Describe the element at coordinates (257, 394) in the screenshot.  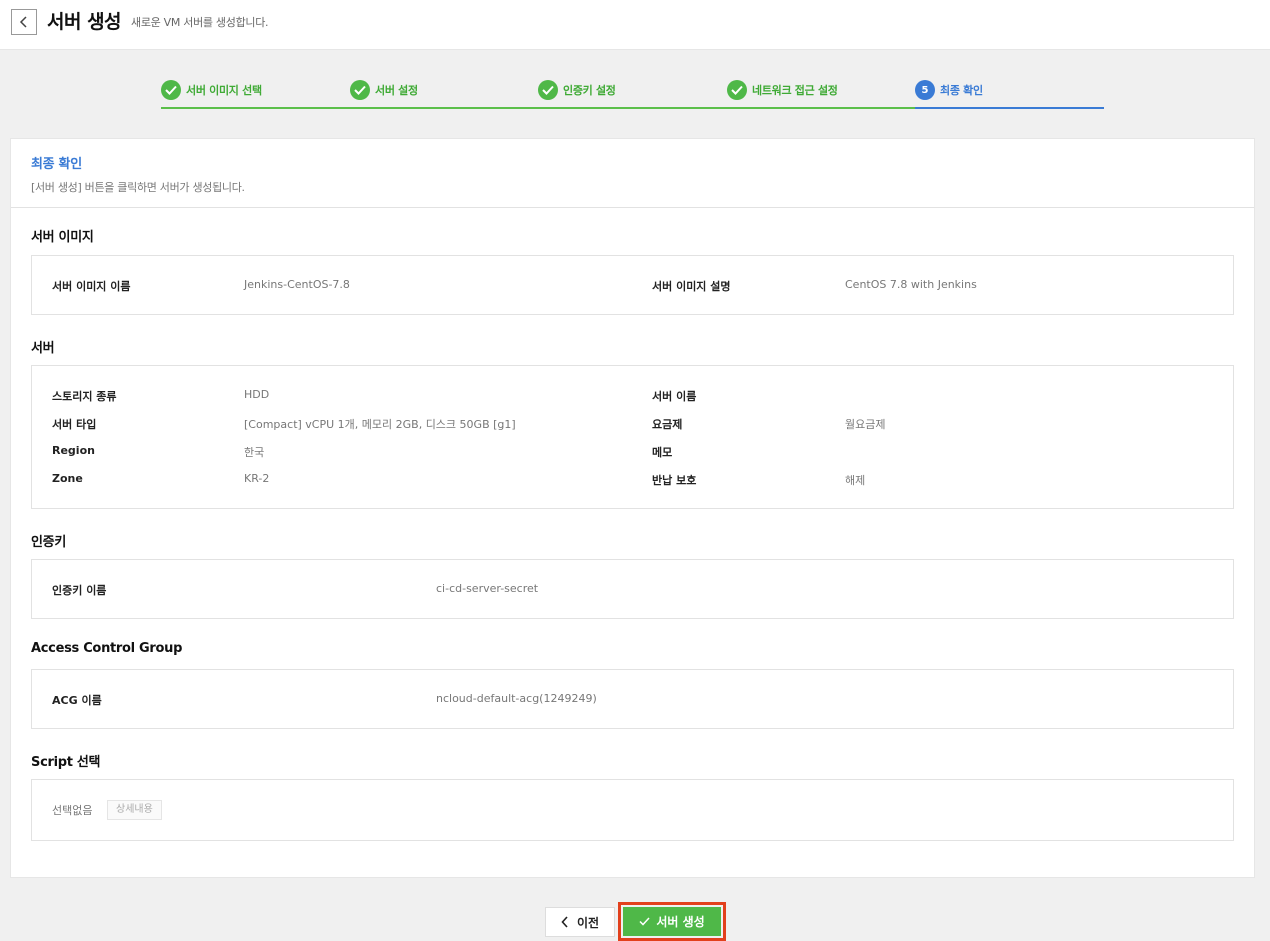
I see `storage-type-value: HDD` at that location.